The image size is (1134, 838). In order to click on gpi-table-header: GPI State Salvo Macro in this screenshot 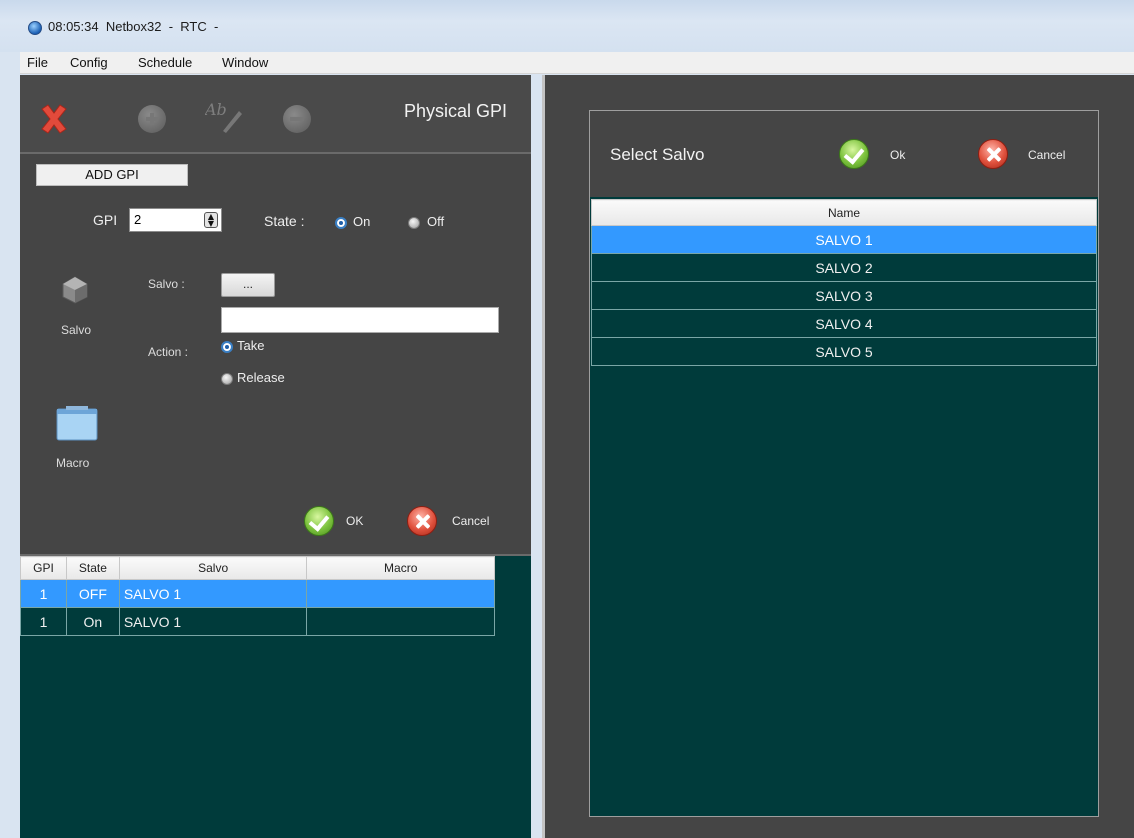, I will do `click(257, 568)`.